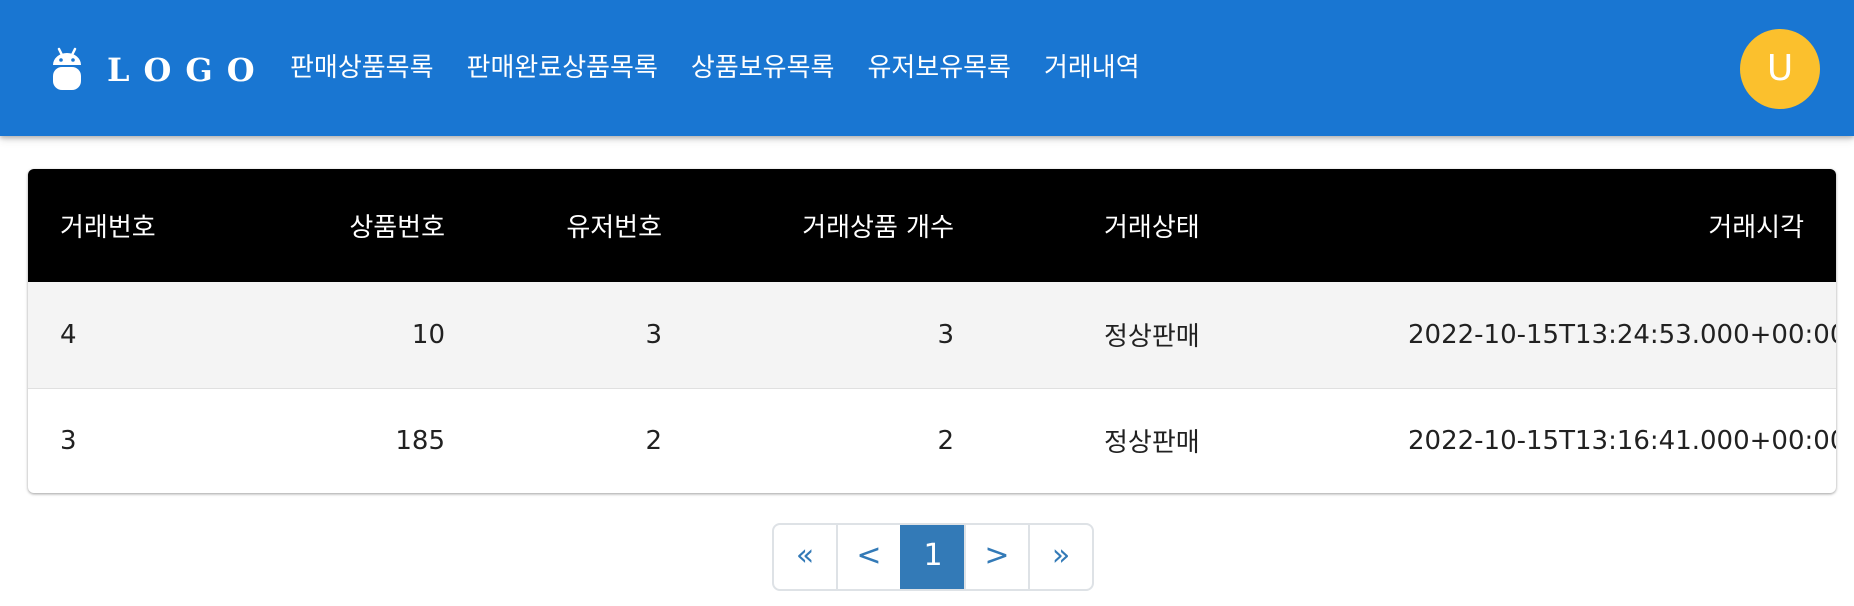 The width and height of the screenshot is (1854, 606). I want to click on nav-item-product-holdings: 상품보유목록, so click(763, 68).